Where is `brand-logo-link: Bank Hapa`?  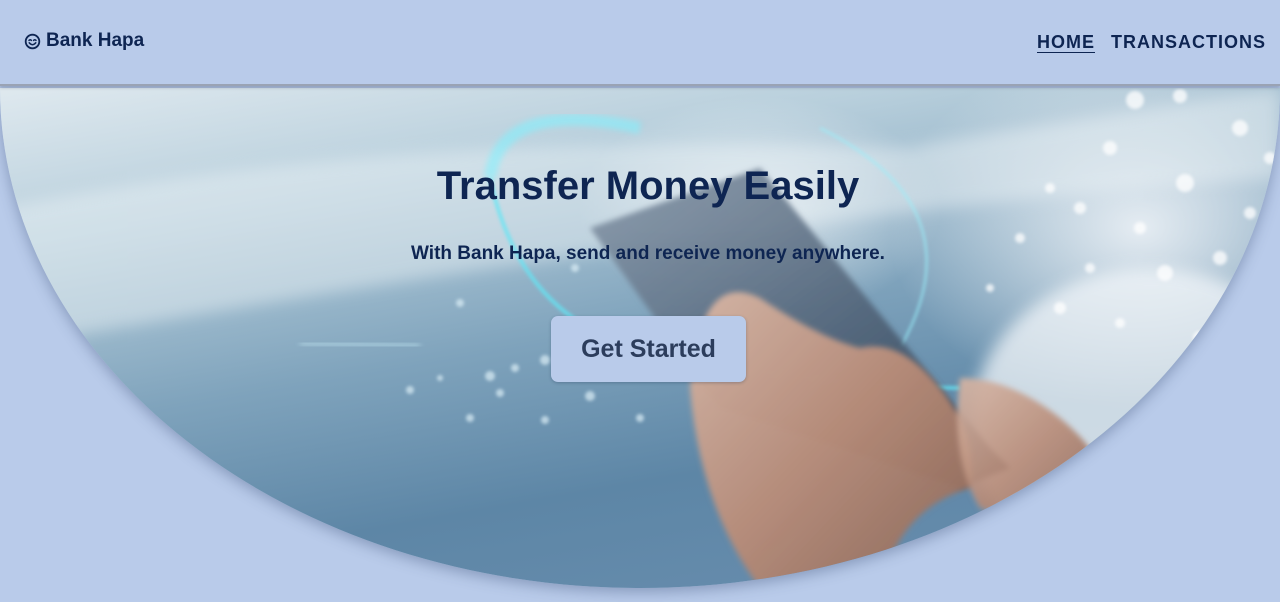 brand-logo-link: Bank Hapa is located at coordinates (84, 41).